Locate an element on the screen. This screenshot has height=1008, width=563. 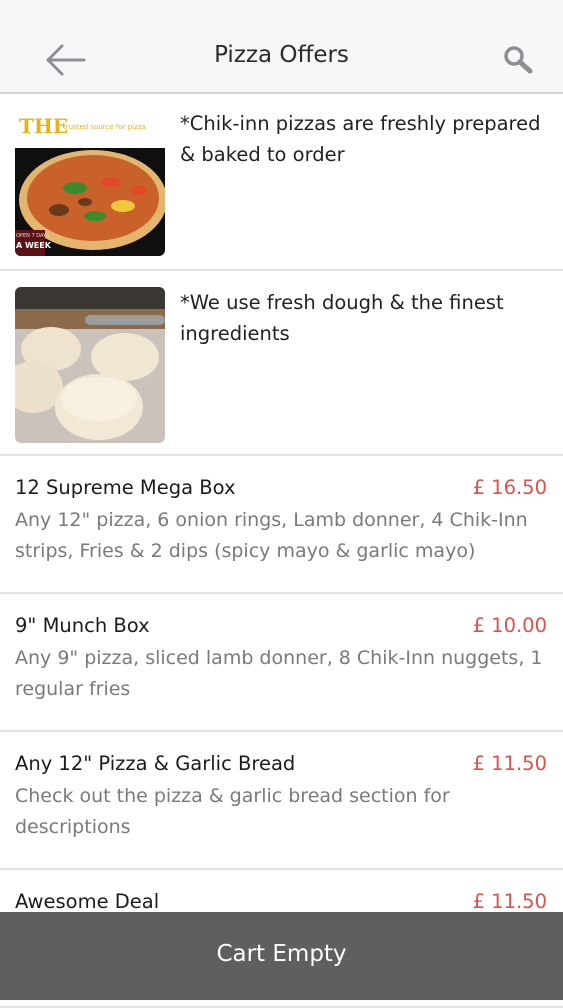
deal-price: £ 16.50 is located at coordinates (509, 487).